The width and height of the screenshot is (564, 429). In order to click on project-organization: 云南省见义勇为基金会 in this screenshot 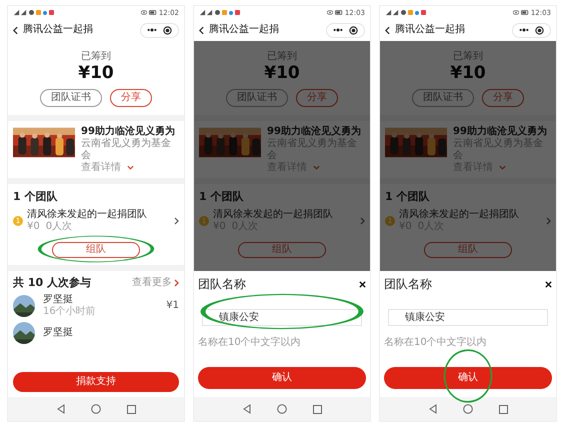, I will do `click(126, 150)`.